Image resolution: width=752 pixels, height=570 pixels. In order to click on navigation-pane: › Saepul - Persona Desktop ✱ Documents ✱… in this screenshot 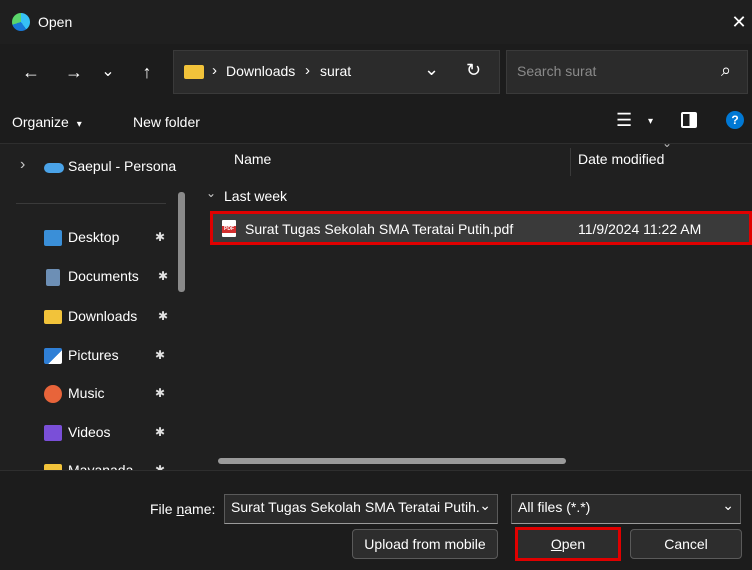, I will do `click(94, 307)`.